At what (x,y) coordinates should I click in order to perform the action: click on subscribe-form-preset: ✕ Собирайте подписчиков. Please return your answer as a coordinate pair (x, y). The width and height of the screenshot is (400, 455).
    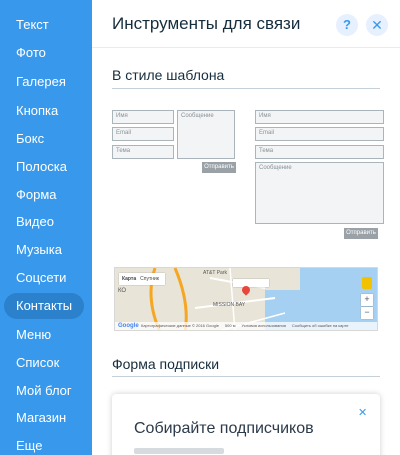
    Looking at the image, I should click on (246, 424).